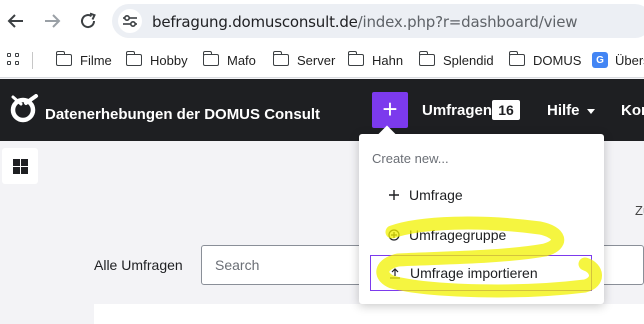 This screenshot has width=644, height=324. What do you see at coordinates (557, 60) in the screenshot?
I see `bookmark-label: DOMUS` at bounding box center [557, 60].